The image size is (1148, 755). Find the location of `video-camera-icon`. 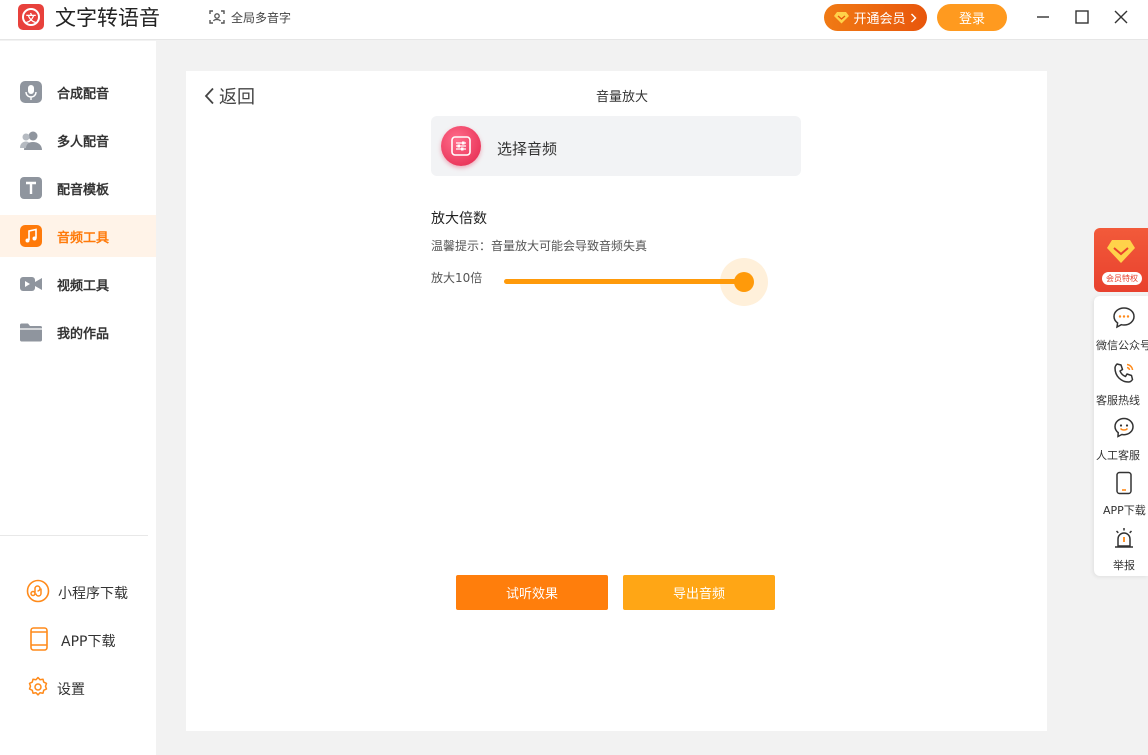

video-camera-icon is located at coordinates (31, 284).